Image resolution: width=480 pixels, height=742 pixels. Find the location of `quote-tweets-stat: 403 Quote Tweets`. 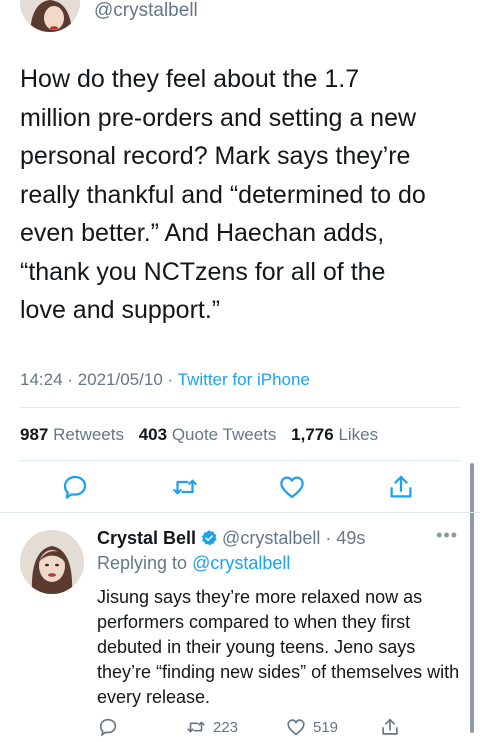

quote-tweets-stat: 403 Quote Tweets is located at coordinates (208, 434).